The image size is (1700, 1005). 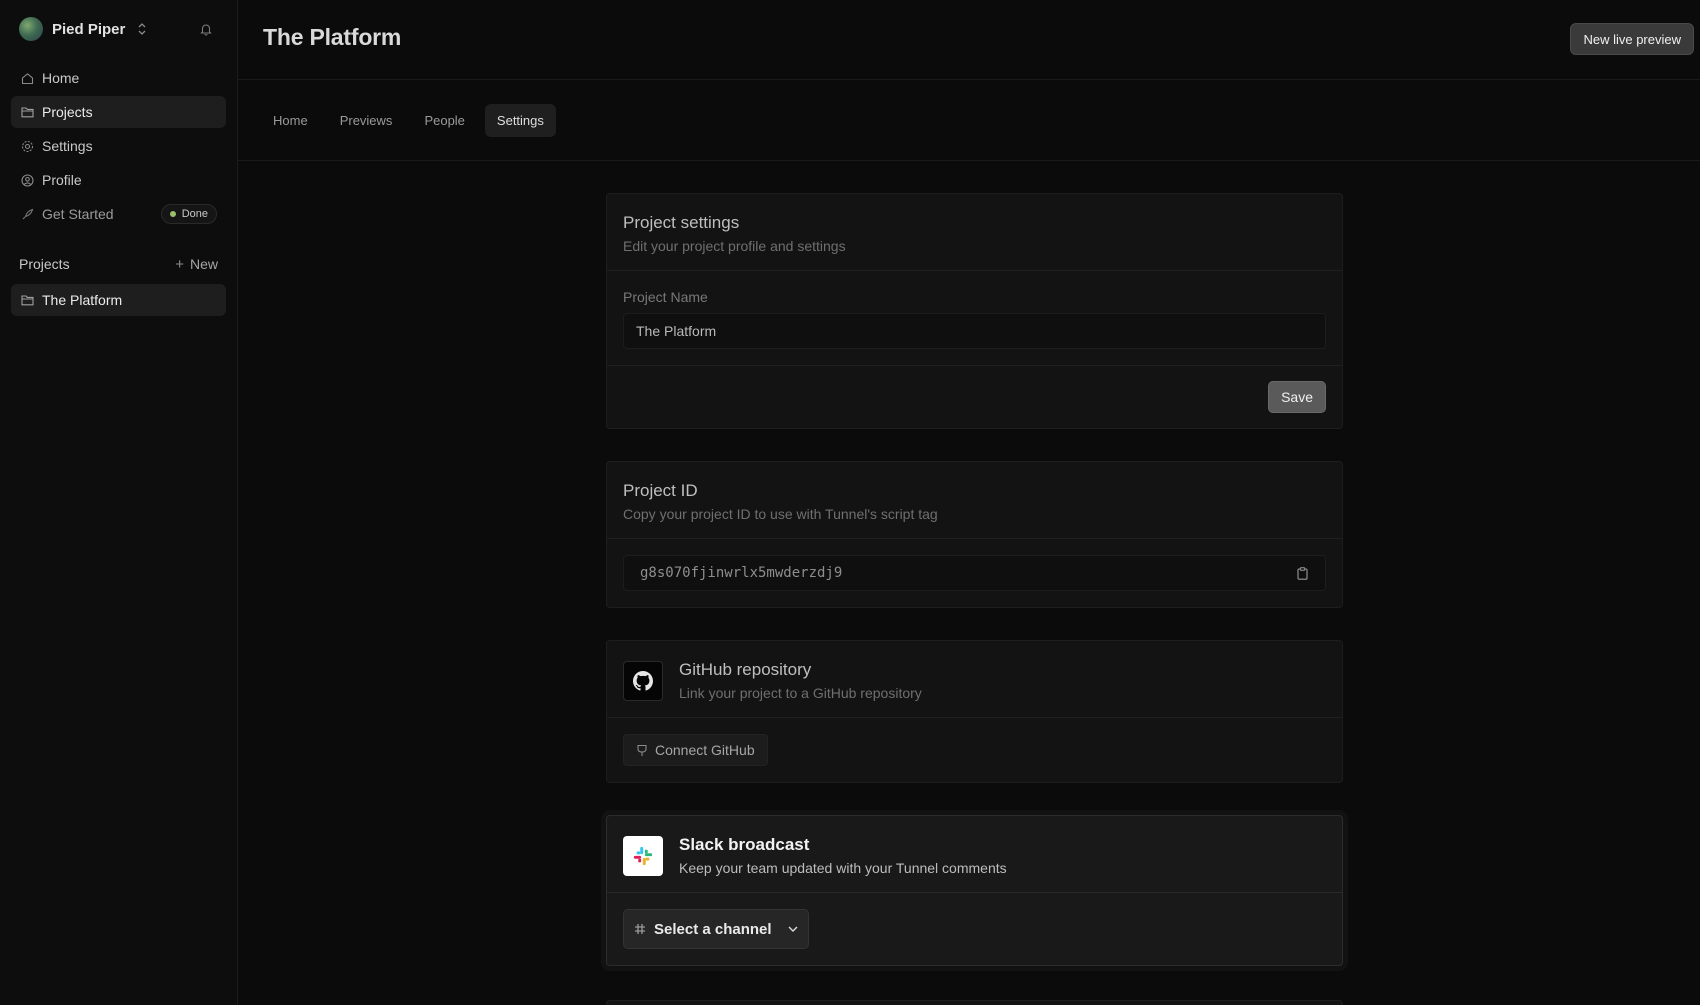 What do you see at coordinates (705, 750) in the screenshot?
I see `connect-github-label: Connect GitHub` at bounding box center [705, 750].